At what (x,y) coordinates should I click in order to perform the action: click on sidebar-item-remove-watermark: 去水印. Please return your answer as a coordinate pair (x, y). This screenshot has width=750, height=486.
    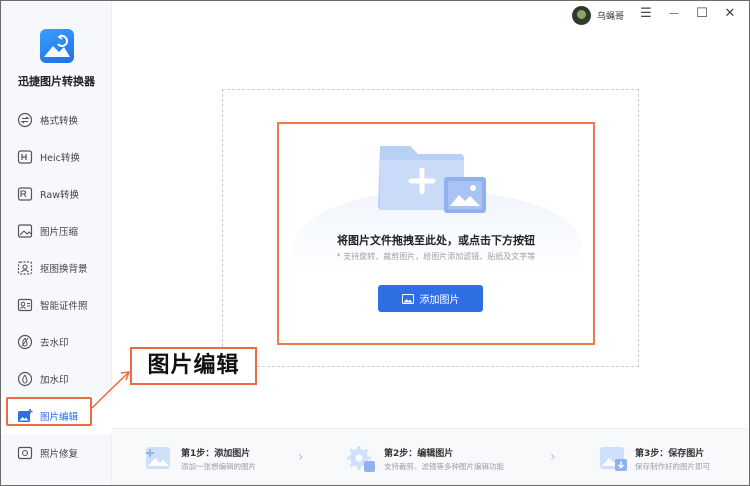
    Looking at the image, I should click on (56, 341).